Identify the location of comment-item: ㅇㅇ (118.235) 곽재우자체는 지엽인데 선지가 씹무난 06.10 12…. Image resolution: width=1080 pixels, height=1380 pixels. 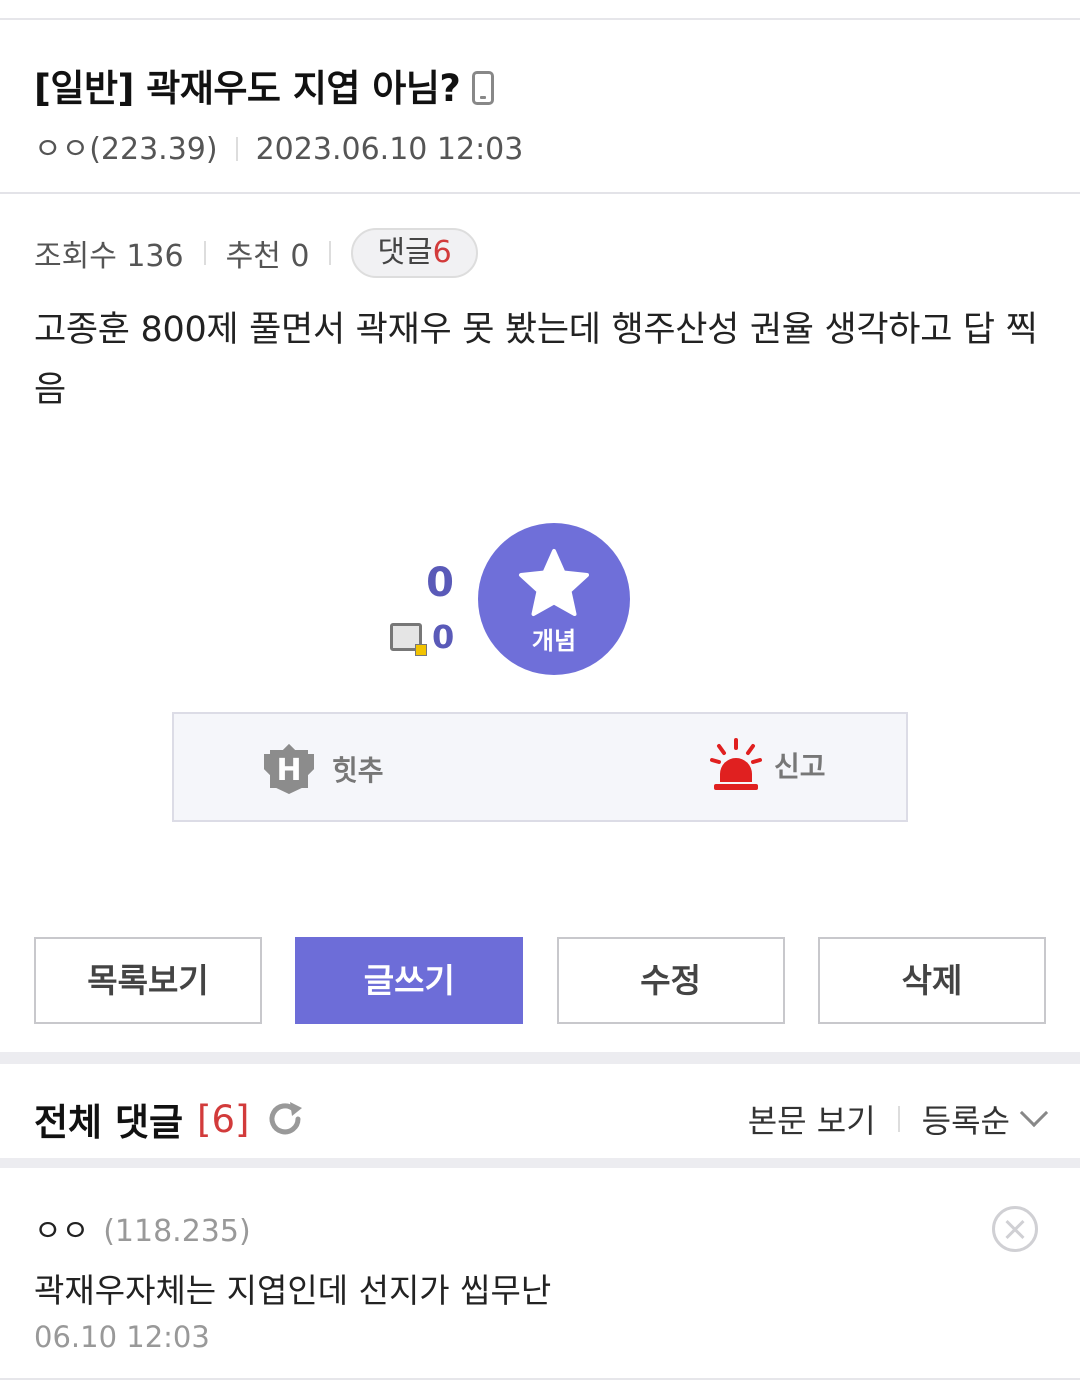
(540, 1280).